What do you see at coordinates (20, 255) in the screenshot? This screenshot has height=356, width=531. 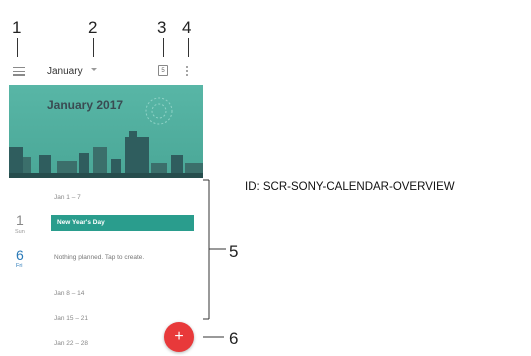 I see `day-number: 6` at bounding box center [20, 255].